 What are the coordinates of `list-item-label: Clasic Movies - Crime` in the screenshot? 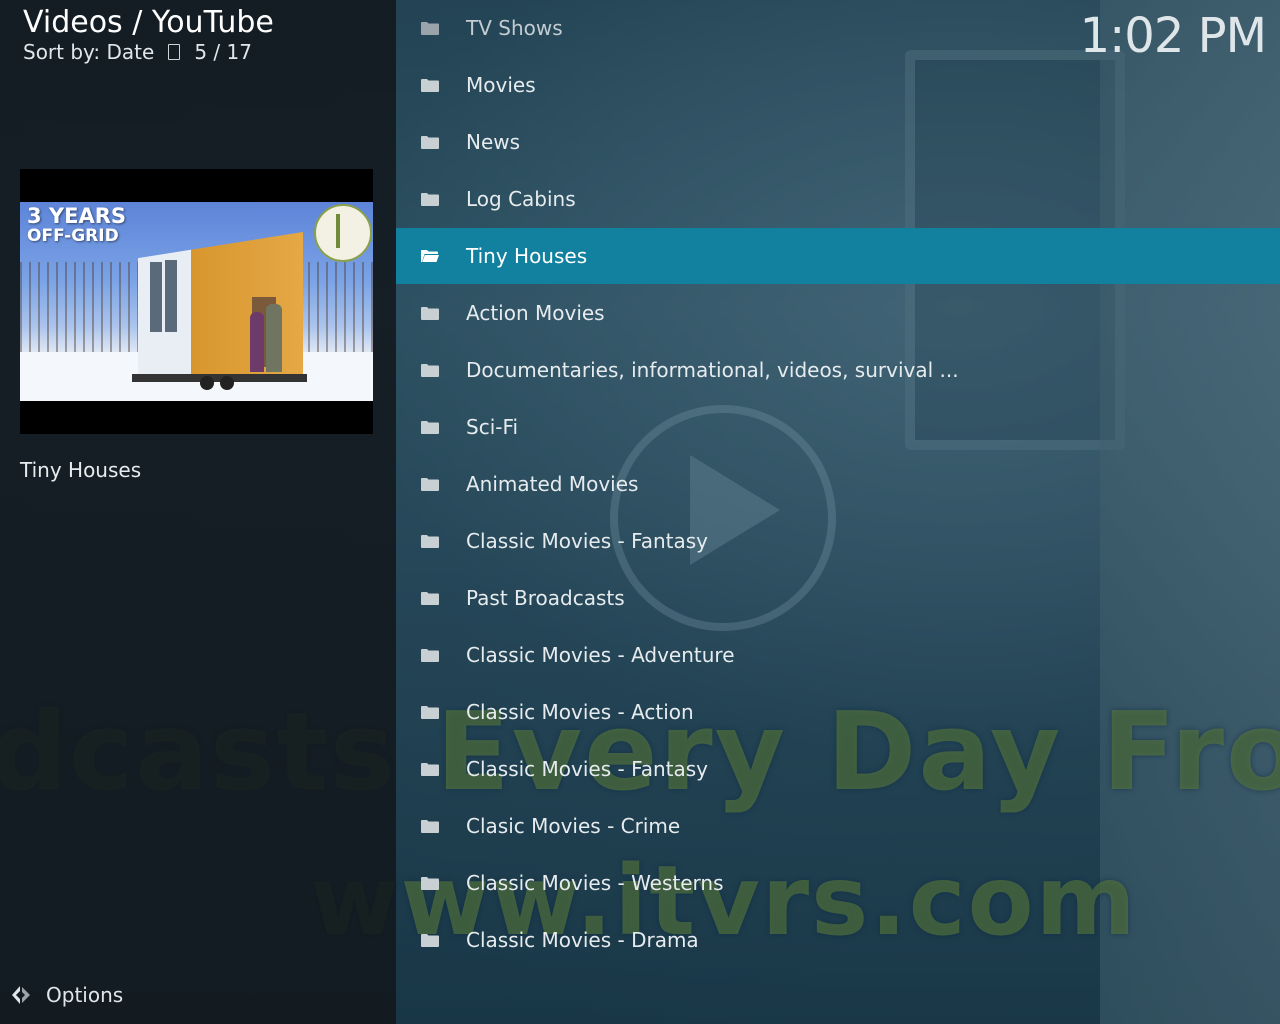 It's located at (573, 826).